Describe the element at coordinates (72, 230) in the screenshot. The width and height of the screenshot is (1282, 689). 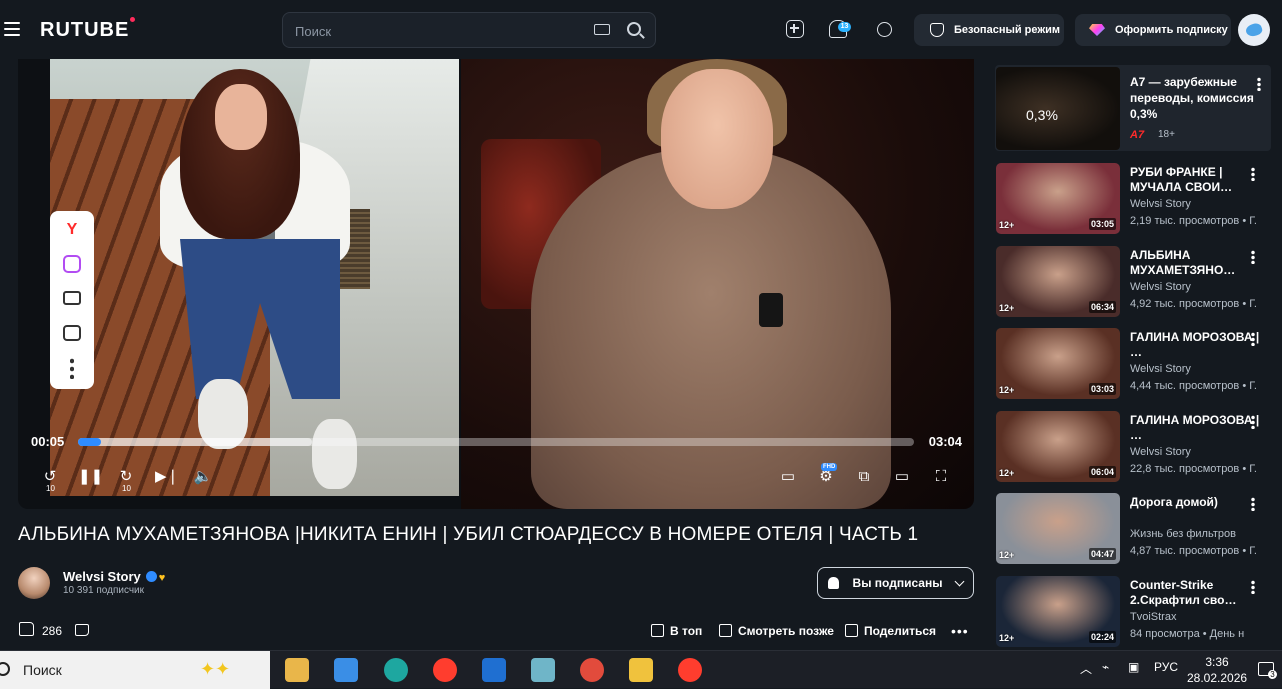
I see `yandex-icon: Y` at that location.